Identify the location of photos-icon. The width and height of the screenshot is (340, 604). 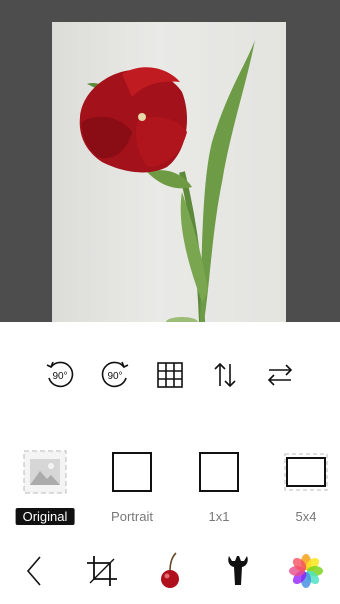
(306, 571).